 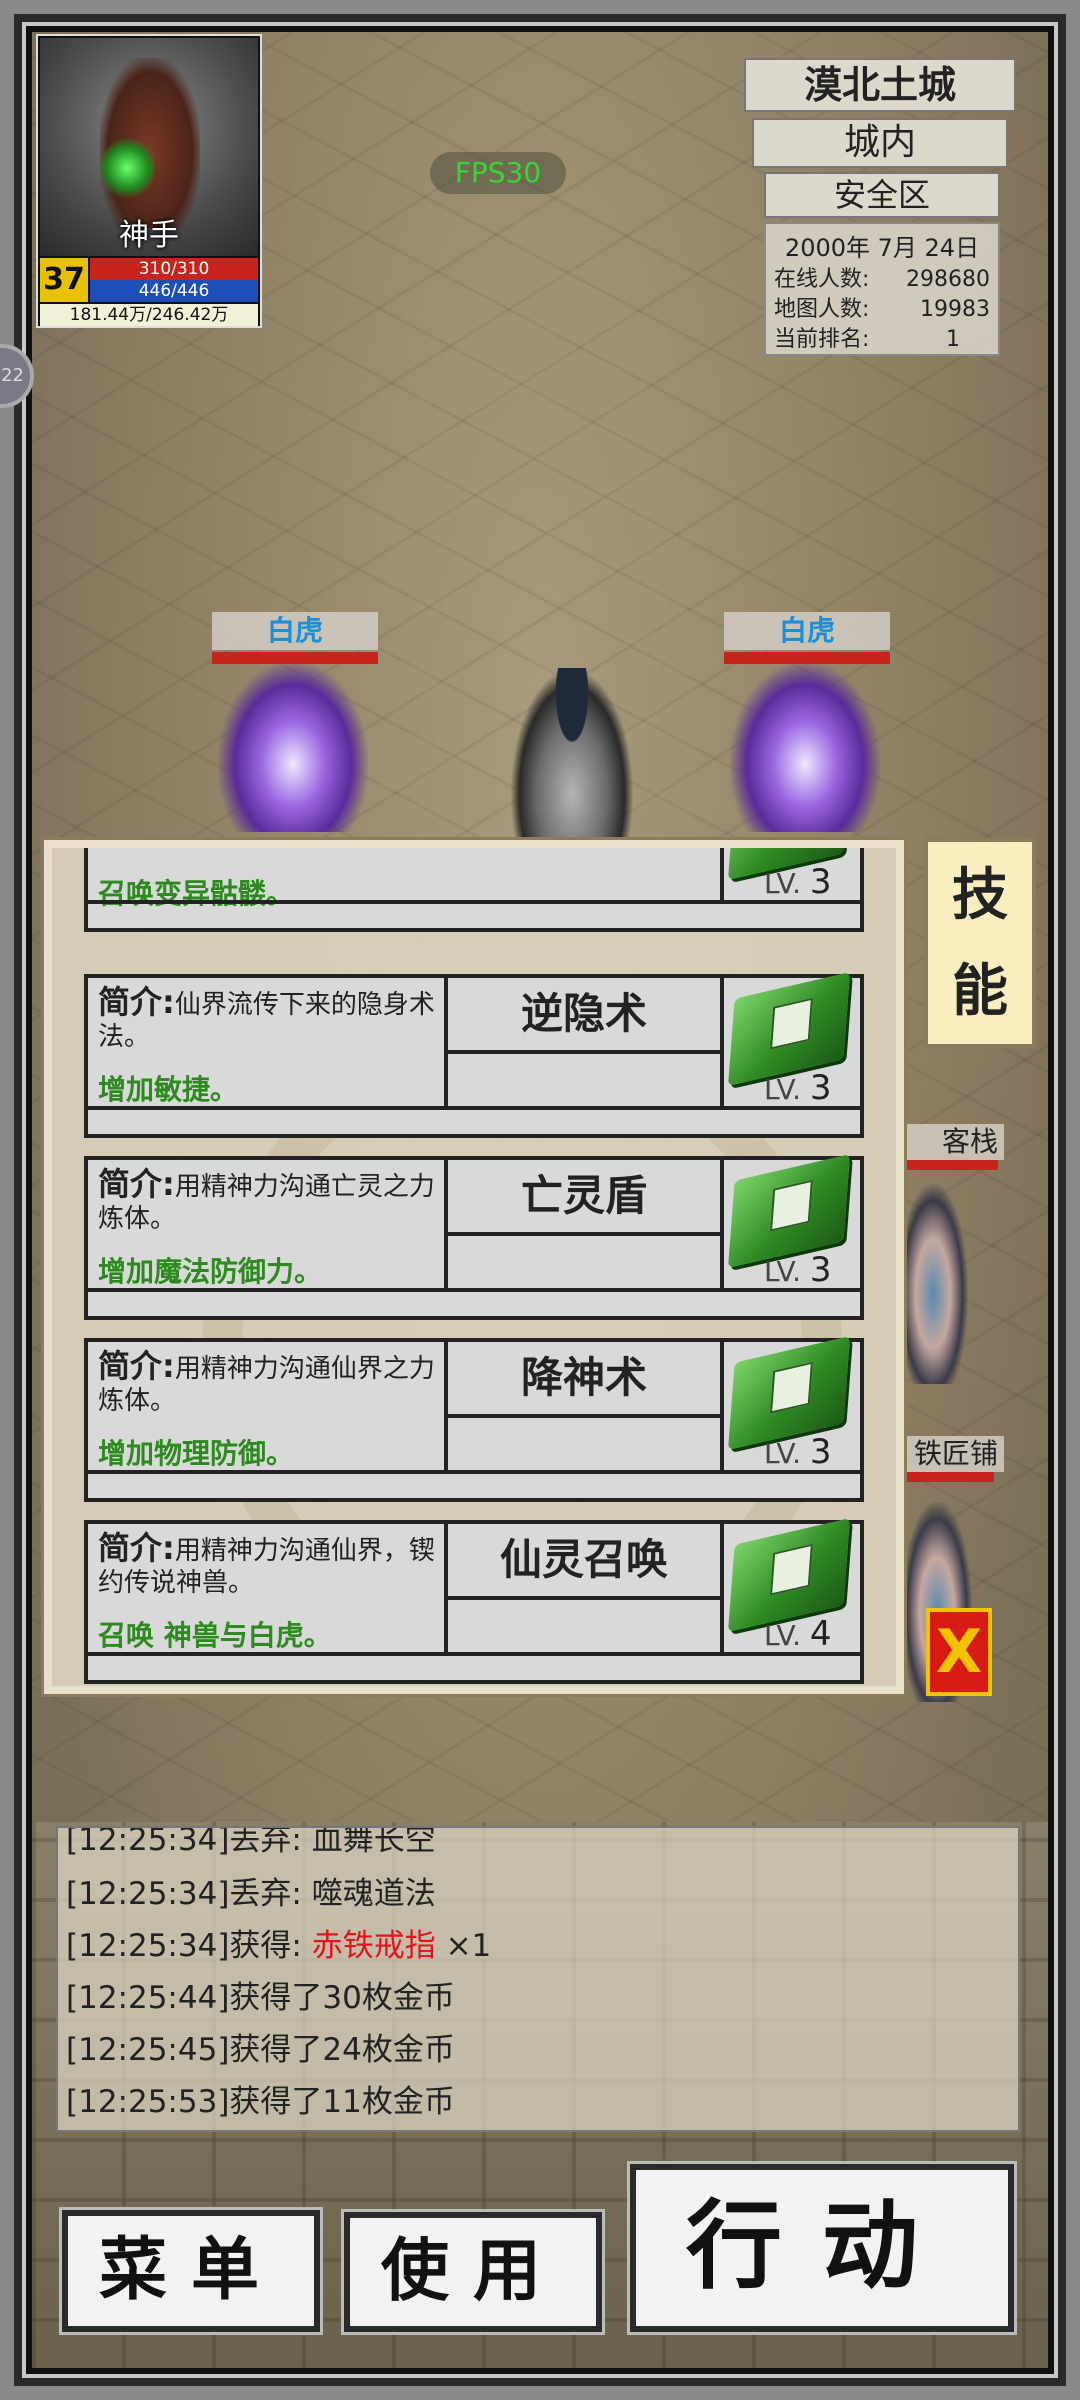 What do you see at coordinates (959, 1652) in the screenshot?
I see `close-icon: X` at bounding box center [959, 1652].